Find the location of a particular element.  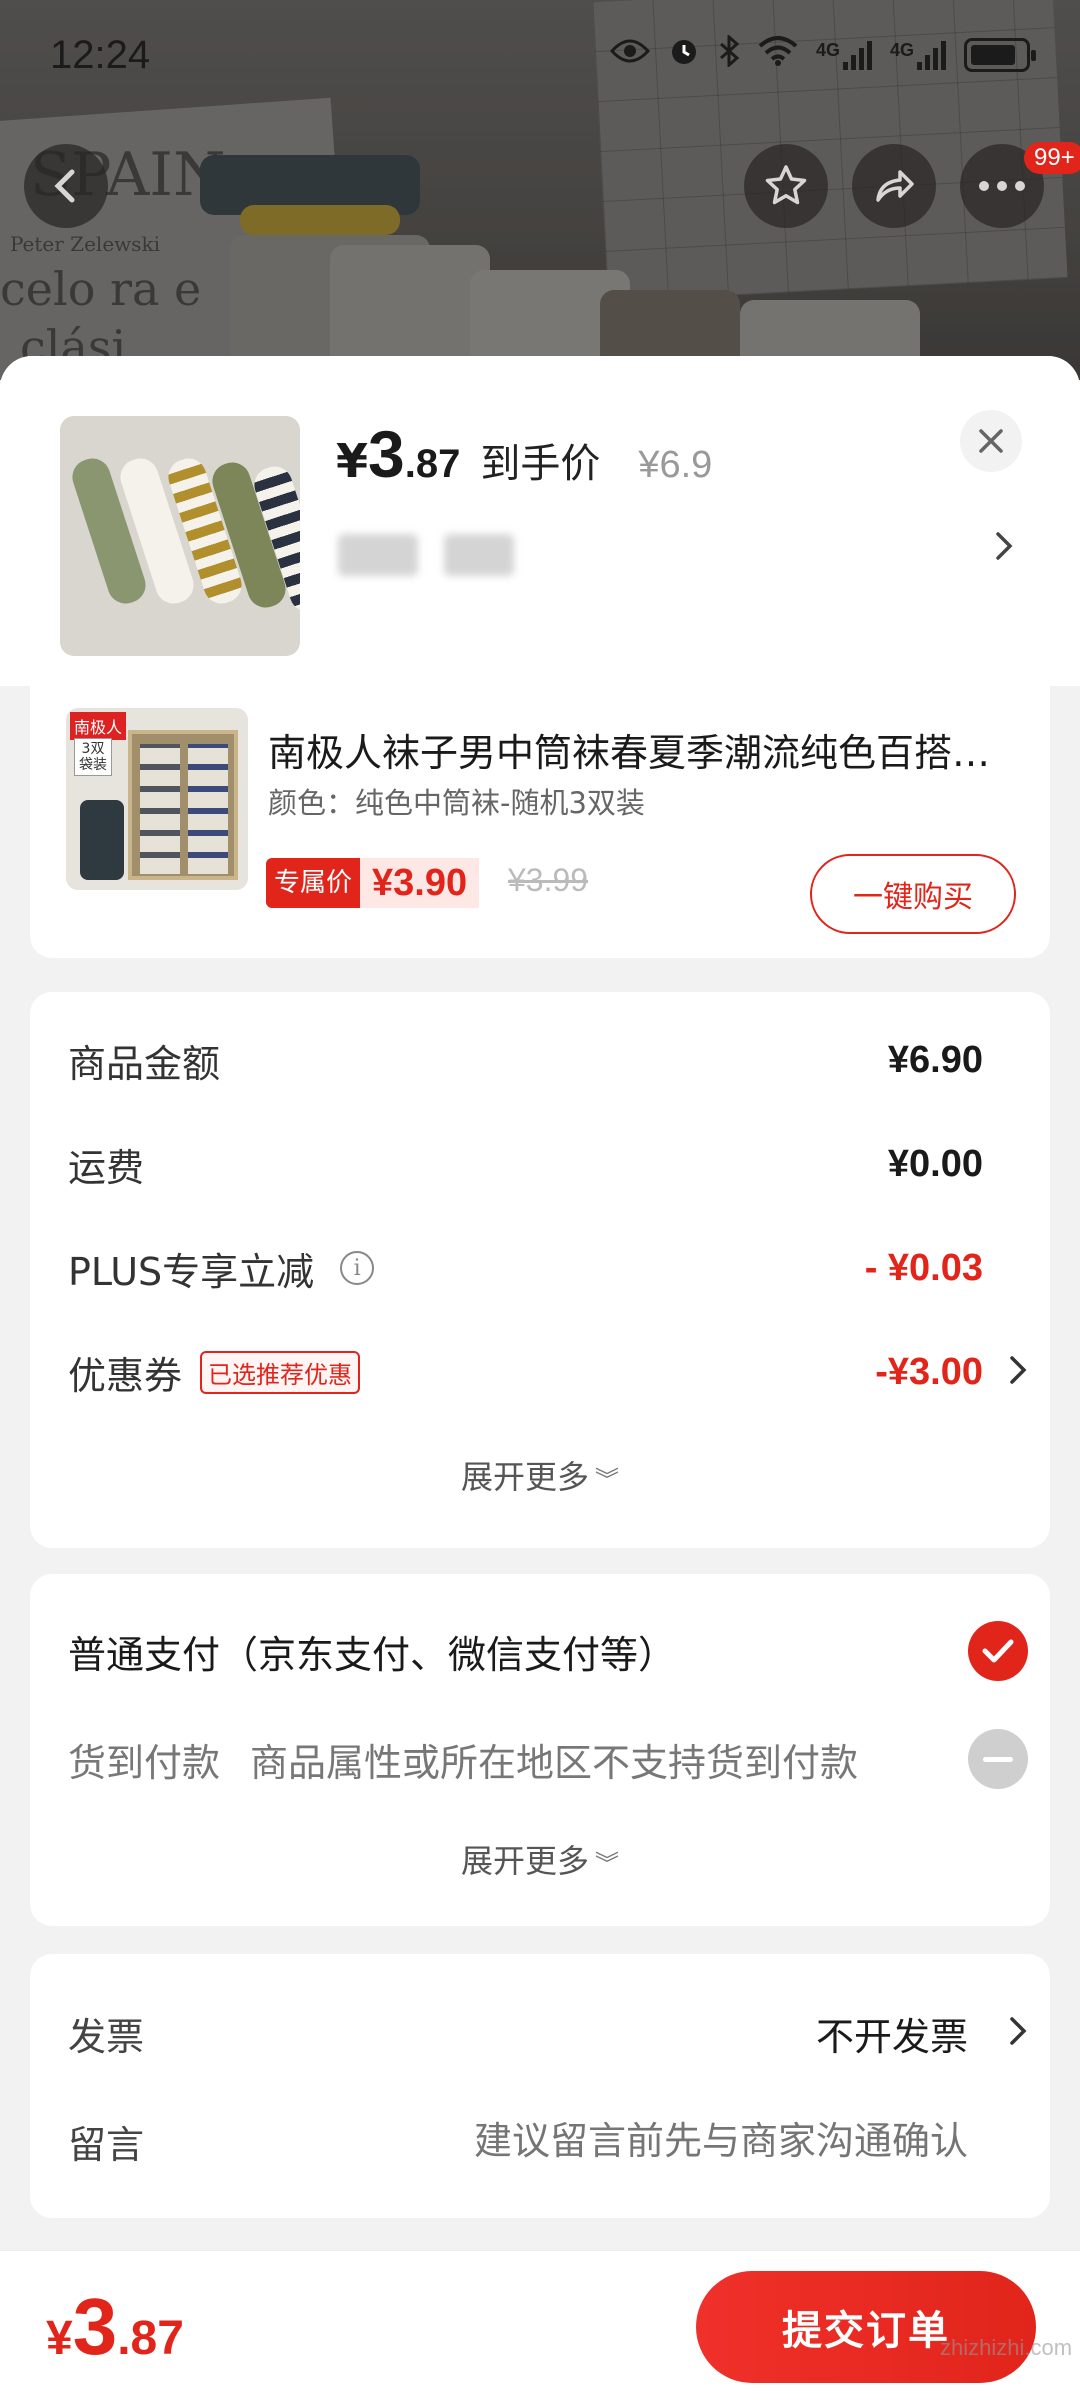

summary-price: ¥ 3 .87 到手价 ¥6.9 is located at coordinates (524, 454).